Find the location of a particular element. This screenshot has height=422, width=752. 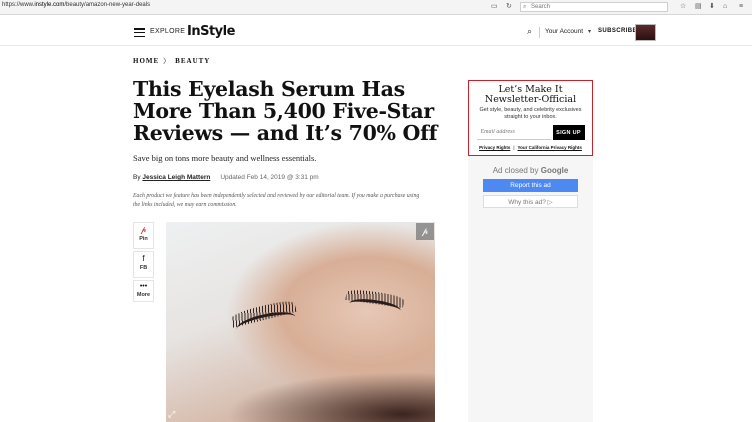

header-divider is located at coordinates (539, 32).